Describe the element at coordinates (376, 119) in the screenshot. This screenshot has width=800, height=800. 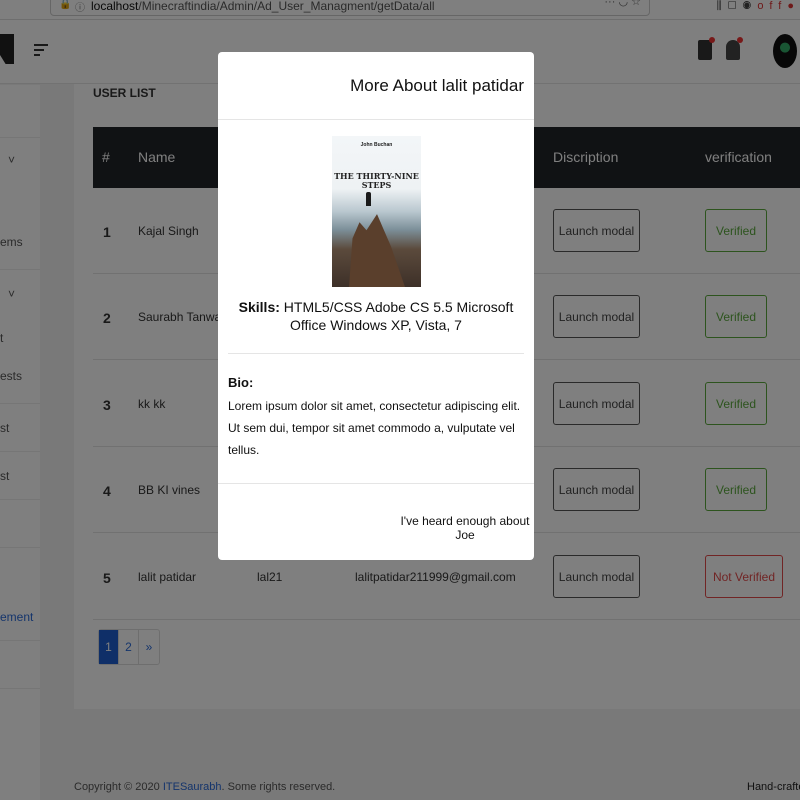
I see `modal-header-divider` at that location.